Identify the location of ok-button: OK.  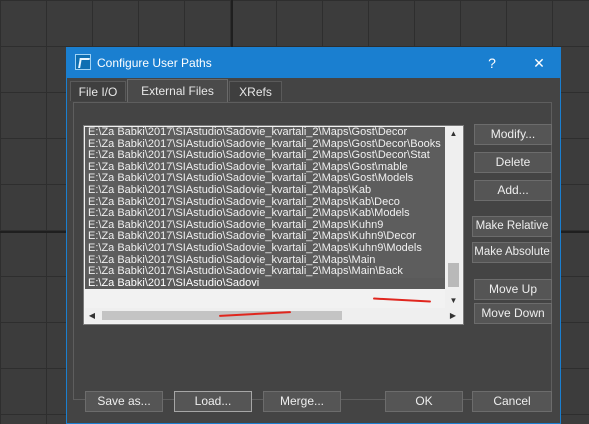
(424, 401).